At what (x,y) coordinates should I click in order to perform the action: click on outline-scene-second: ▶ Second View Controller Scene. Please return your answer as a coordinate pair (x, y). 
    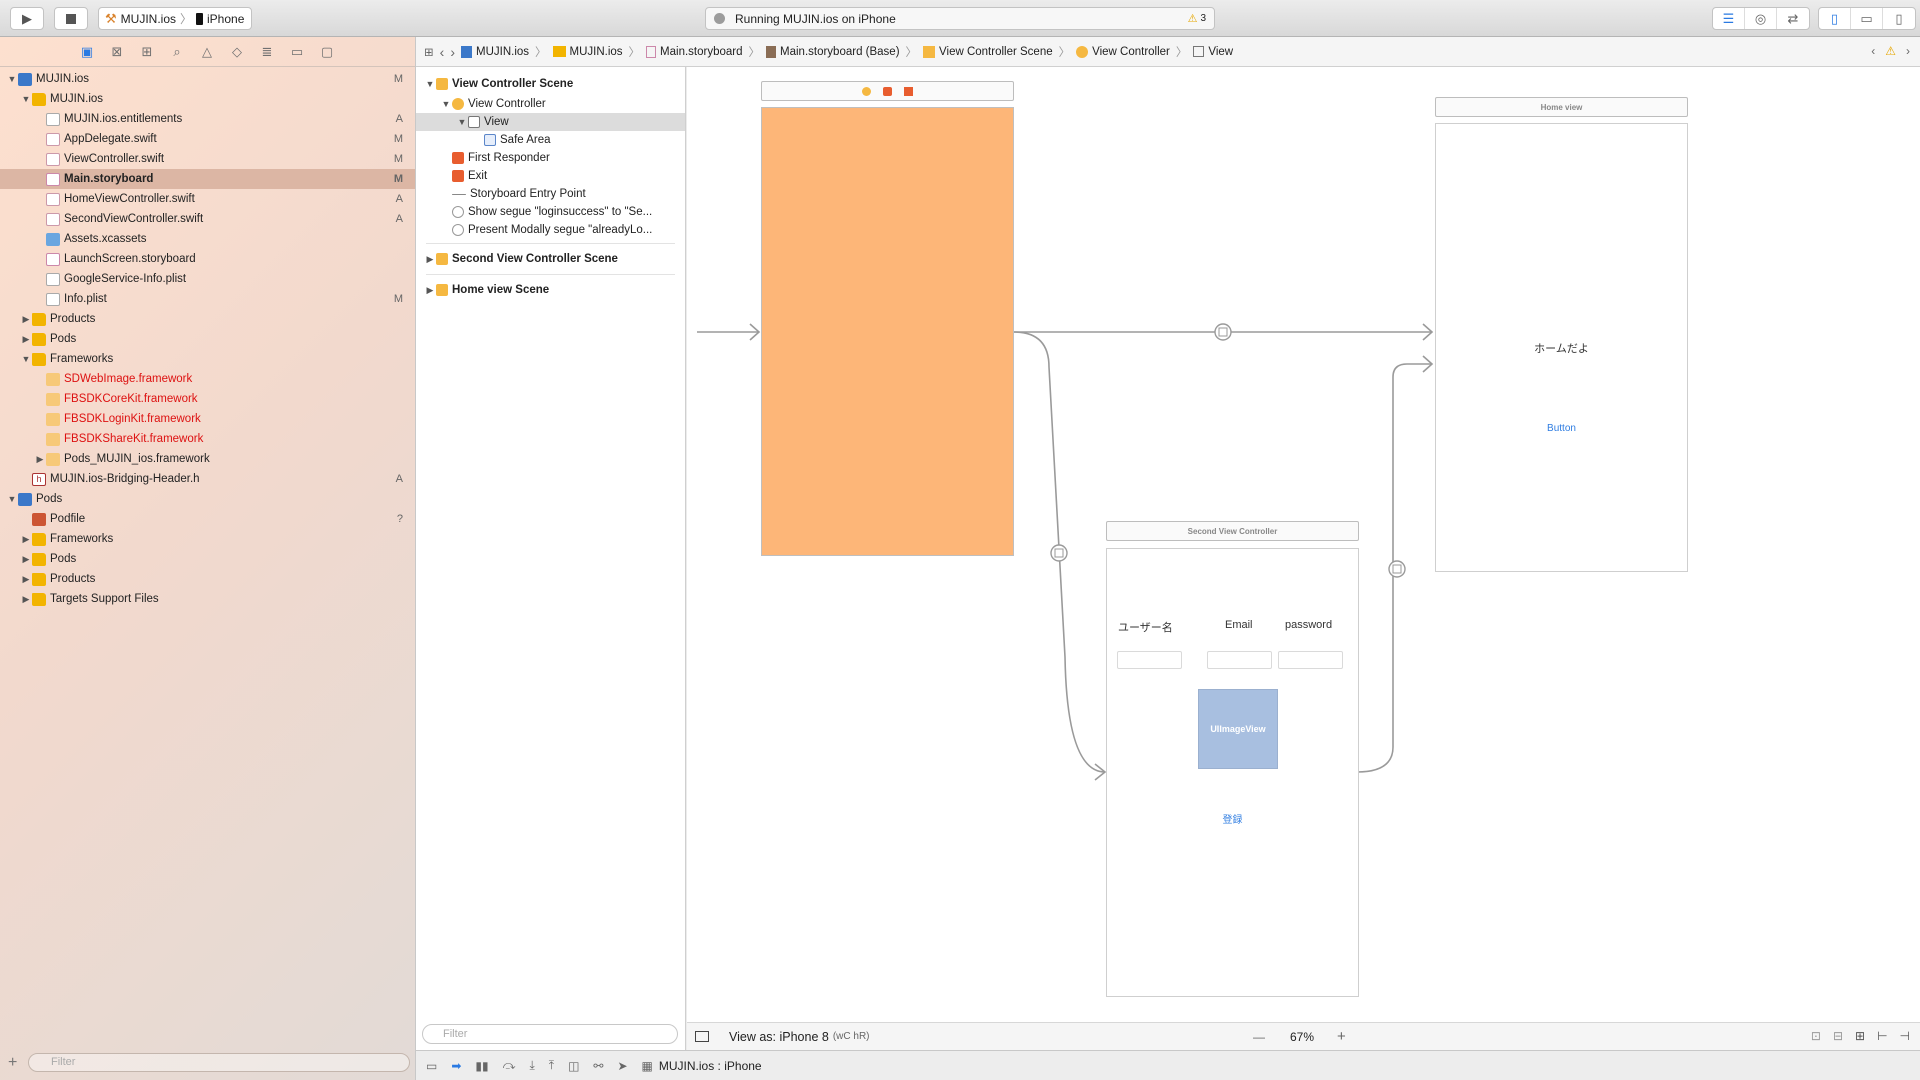
    Looking at the image, I should click on (550, 259).